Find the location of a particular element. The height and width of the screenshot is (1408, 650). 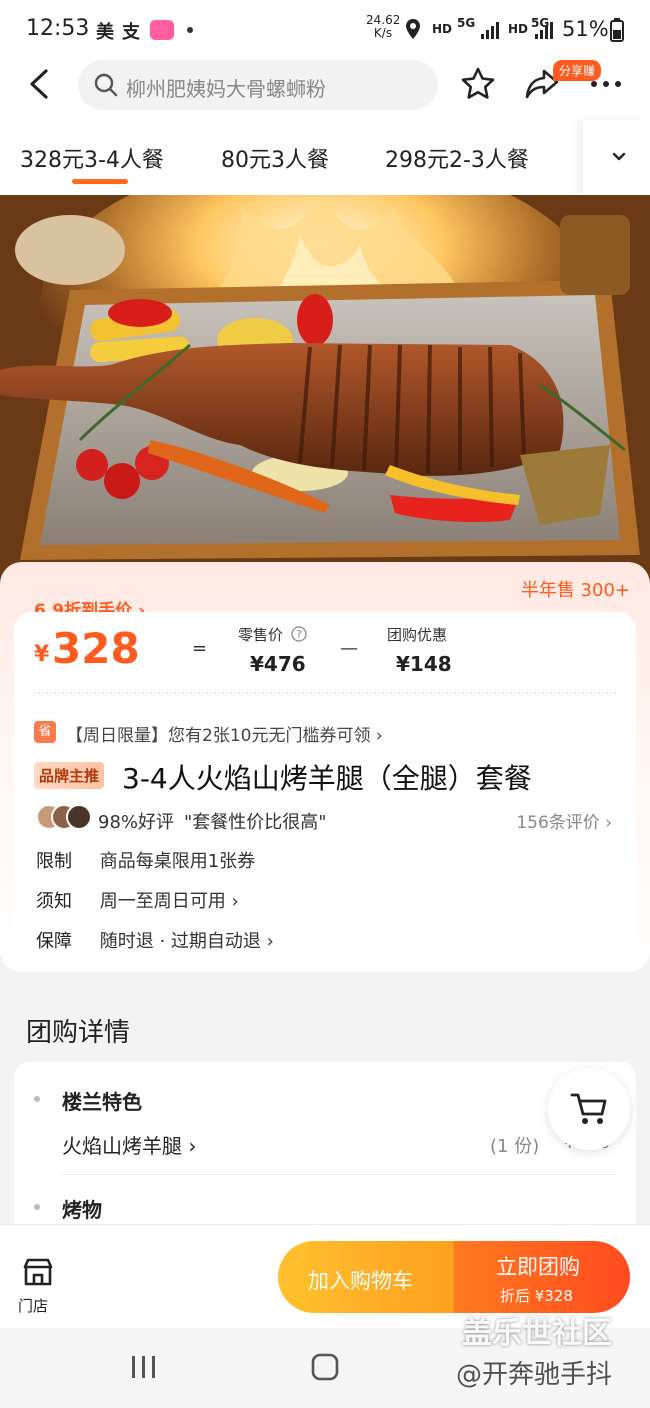

notification-dot-icon is located at coordinates (190, 30).